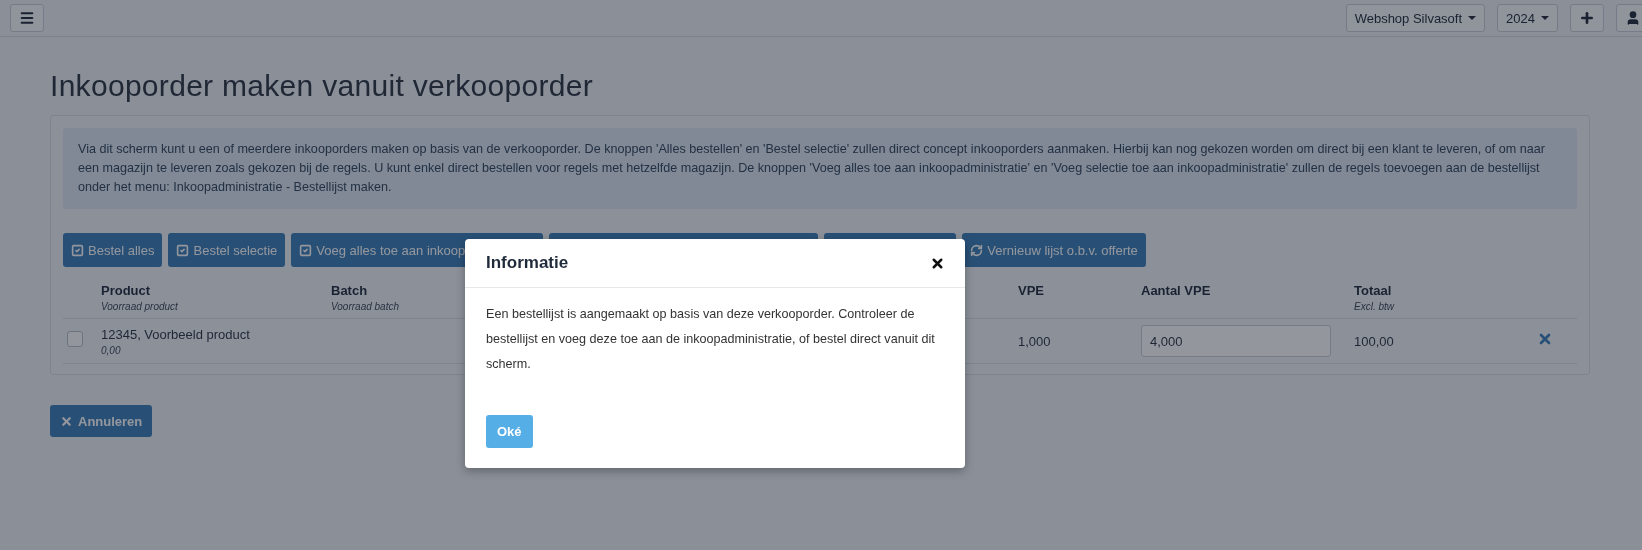 The height and width of the screenshot is (550, 1642). I want to click on delete-icon, so click(1545, 339).